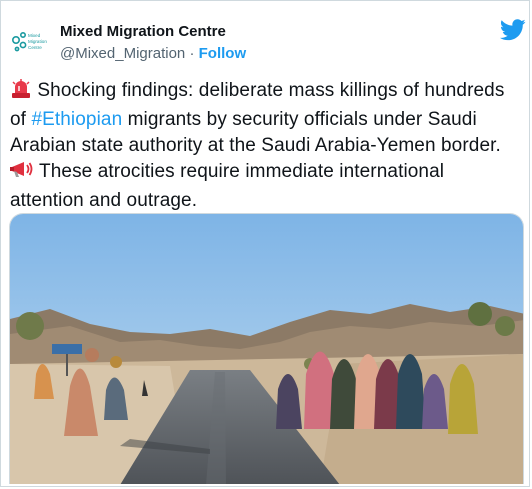  Describe the element at coordinates (76, 119) in the screenshot. I see `hashtag-ethiopian: #Ethiopian` at that location.